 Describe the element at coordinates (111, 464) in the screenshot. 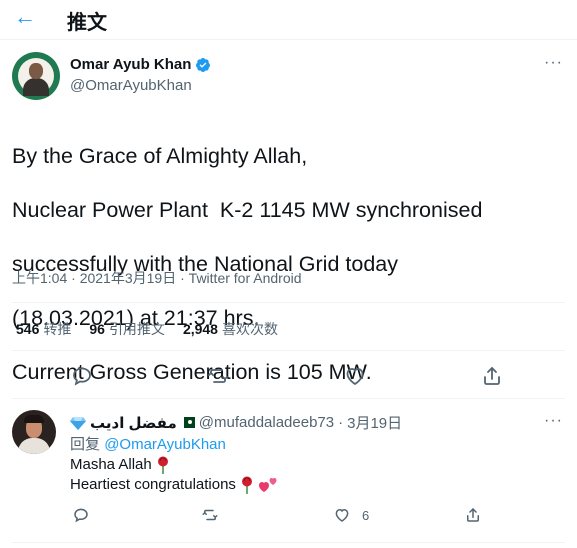

I see `reply-text: Masha Allah` at that location.